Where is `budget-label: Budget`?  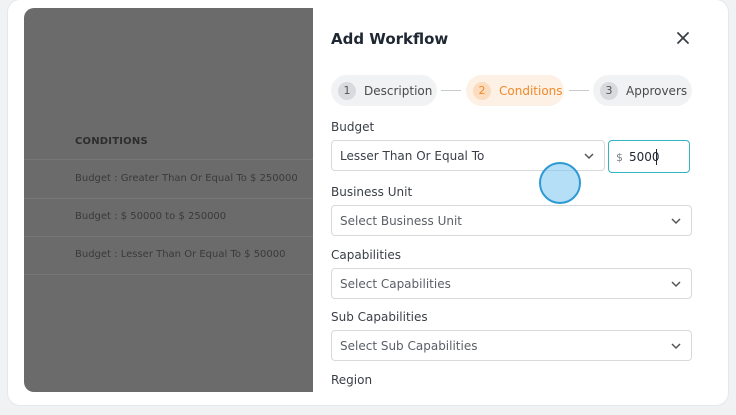
budget-label: Budget is located at coordinates (353, 127).